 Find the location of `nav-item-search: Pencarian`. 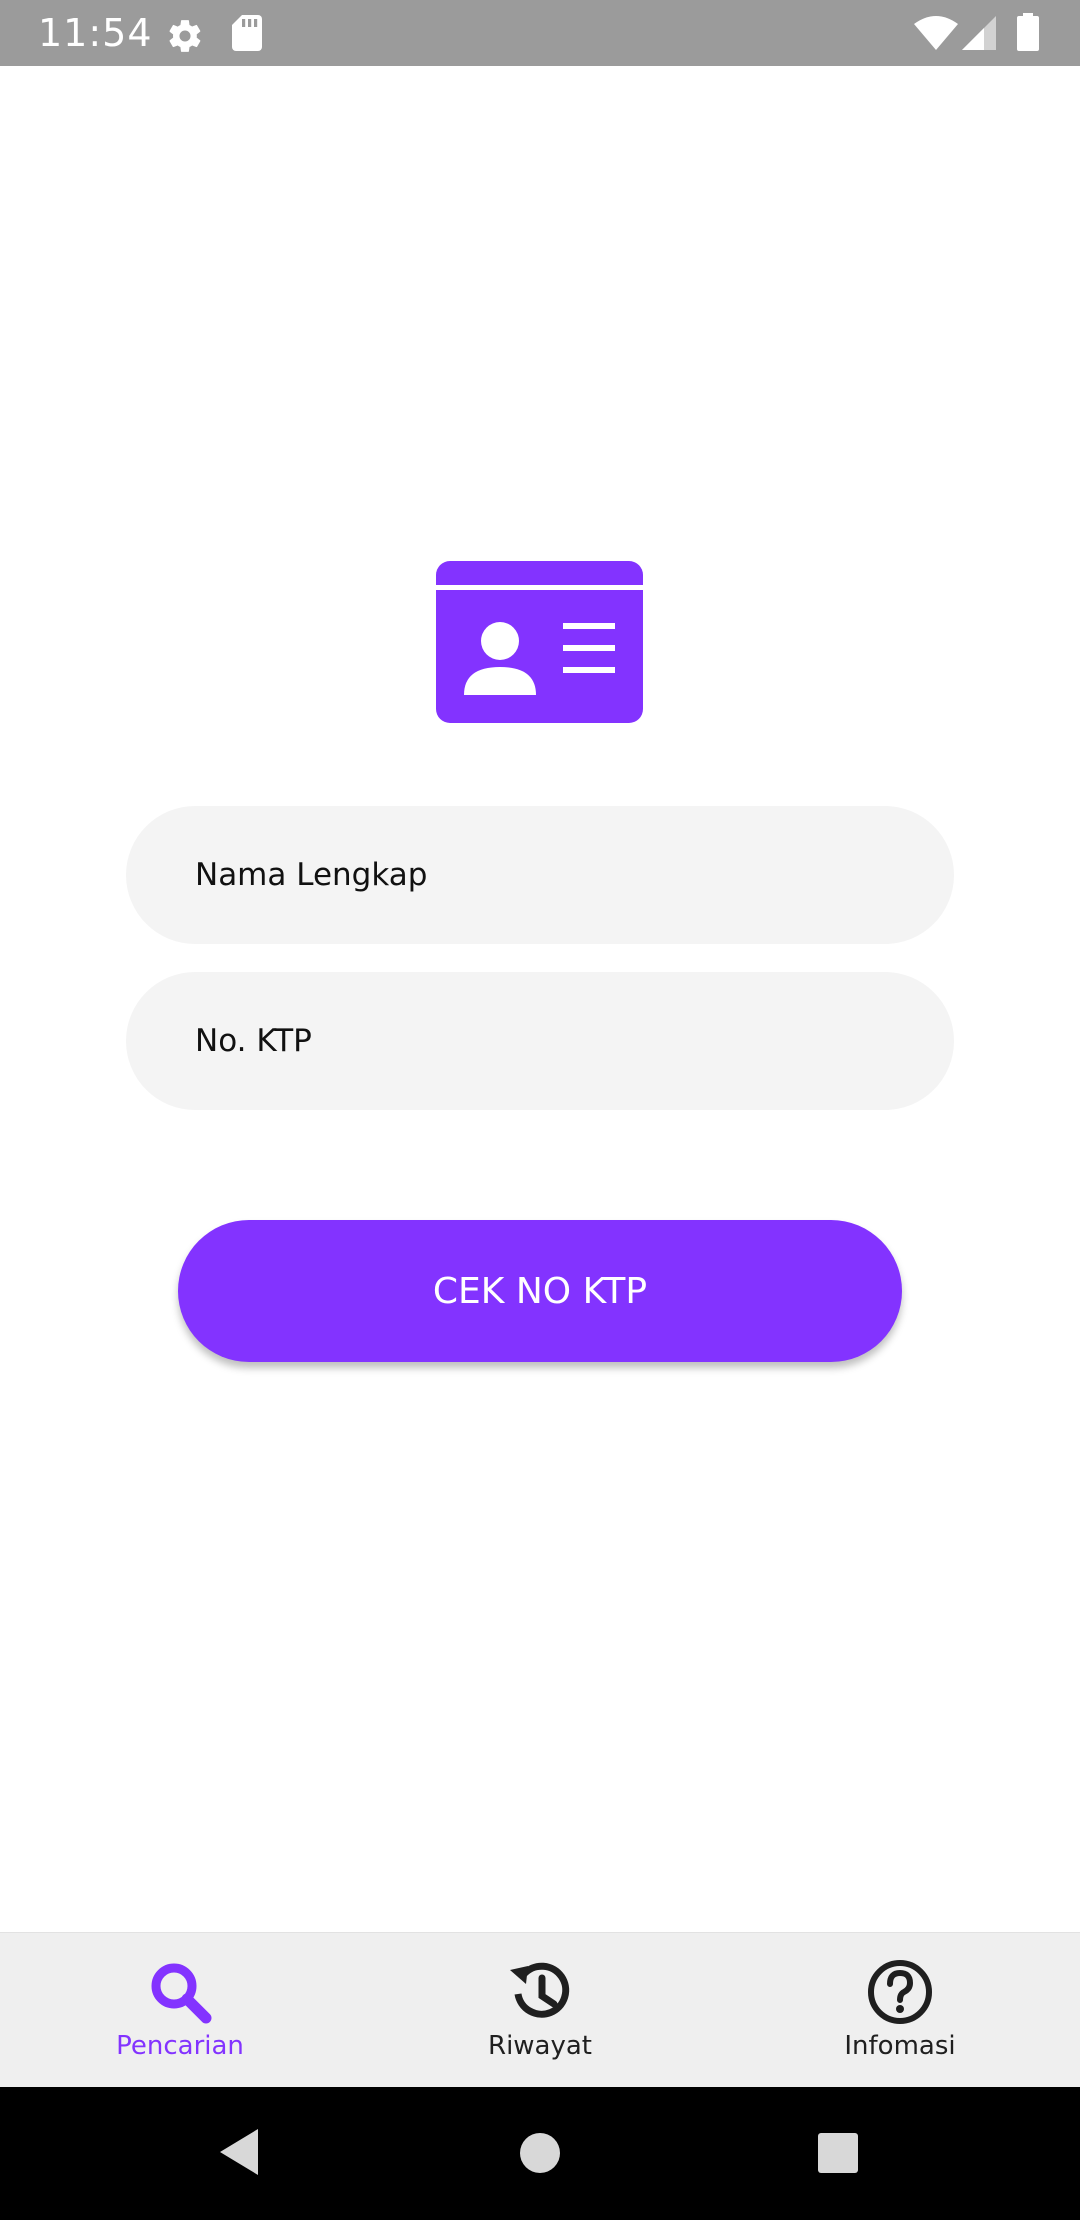

nav-item-search: Pencarian is located at coordinates (180, 2010).